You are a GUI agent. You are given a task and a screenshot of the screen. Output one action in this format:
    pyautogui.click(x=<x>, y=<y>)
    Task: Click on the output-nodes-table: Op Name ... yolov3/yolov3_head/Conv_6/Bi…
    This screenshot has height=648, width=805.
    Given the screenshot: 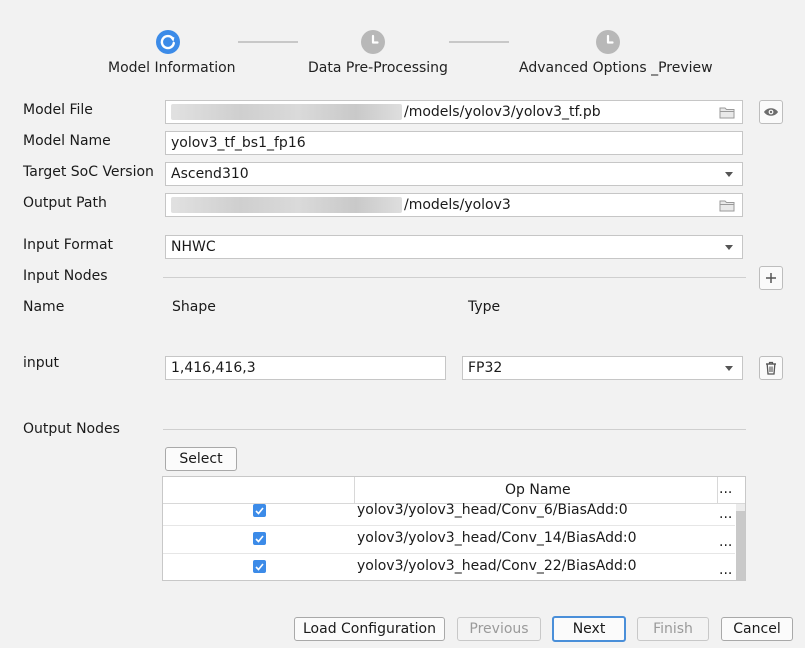 What is the action you would take?
    pyautogui.click(x=454, y=528)
    